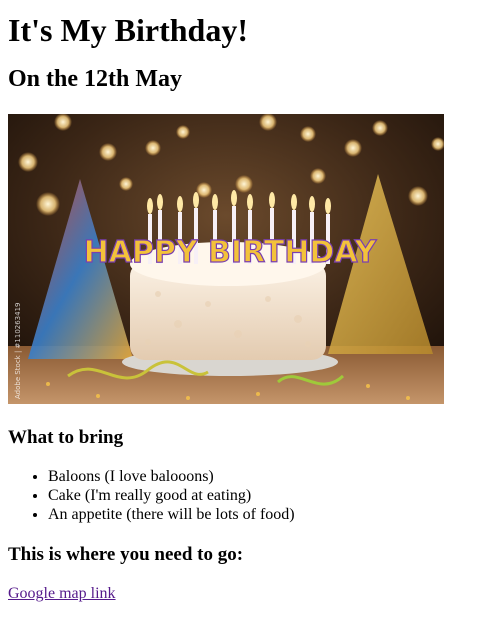 The image size is (481, 626). What do you see at coordinates (260, 495) in the screenshot?
I see `list-item: Cake (I'm really good at eating)` at bounding box center [260, 495].